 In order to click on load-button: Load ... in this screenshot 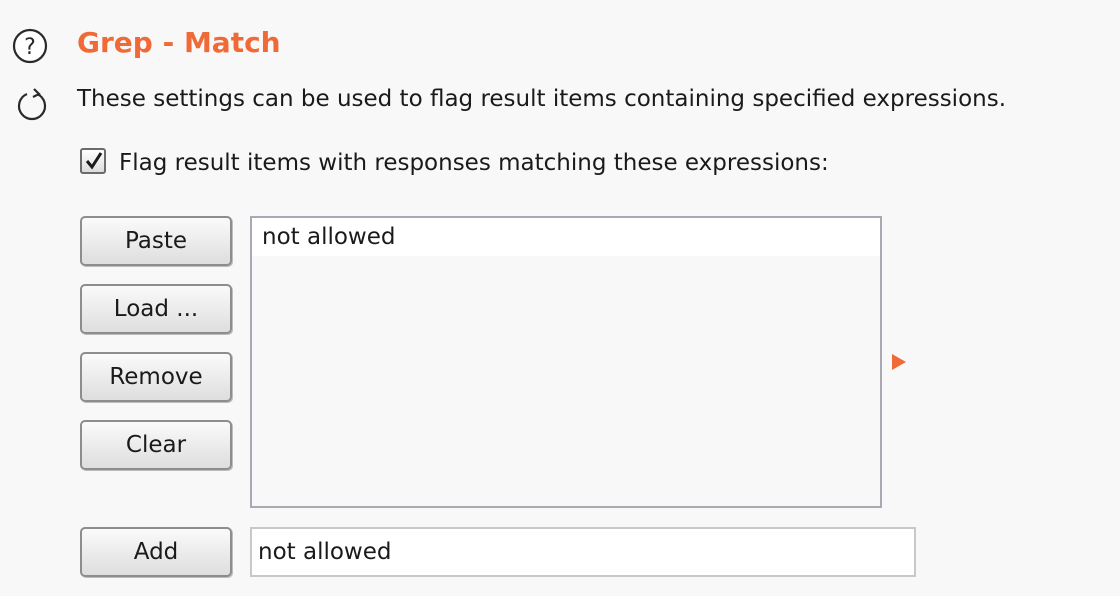, I will do `click(156, 309)`.